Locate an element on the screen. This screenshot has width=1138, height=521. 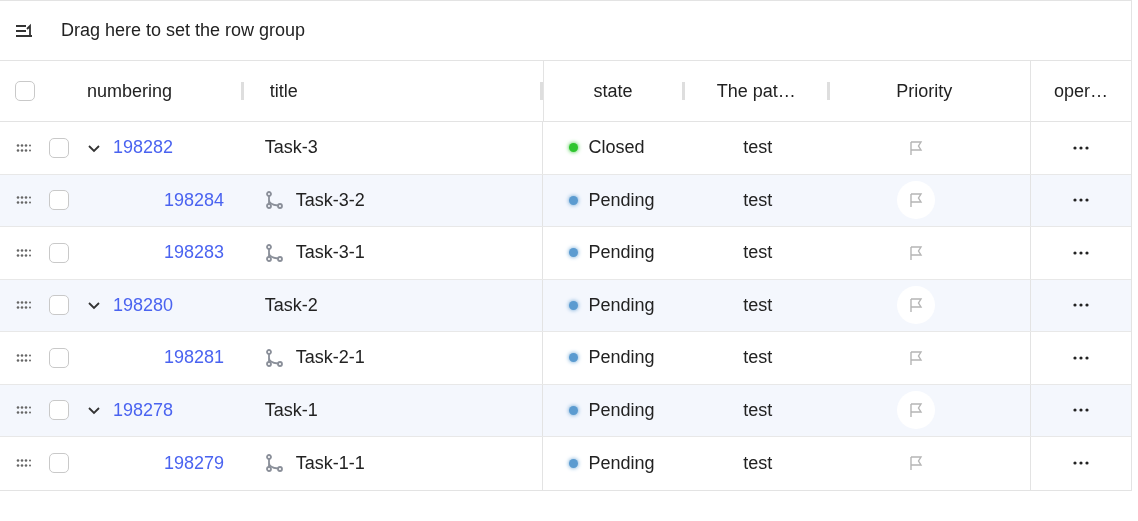
table-row: 198280 Task-2 Pending test is located at coordinates (565, 305).